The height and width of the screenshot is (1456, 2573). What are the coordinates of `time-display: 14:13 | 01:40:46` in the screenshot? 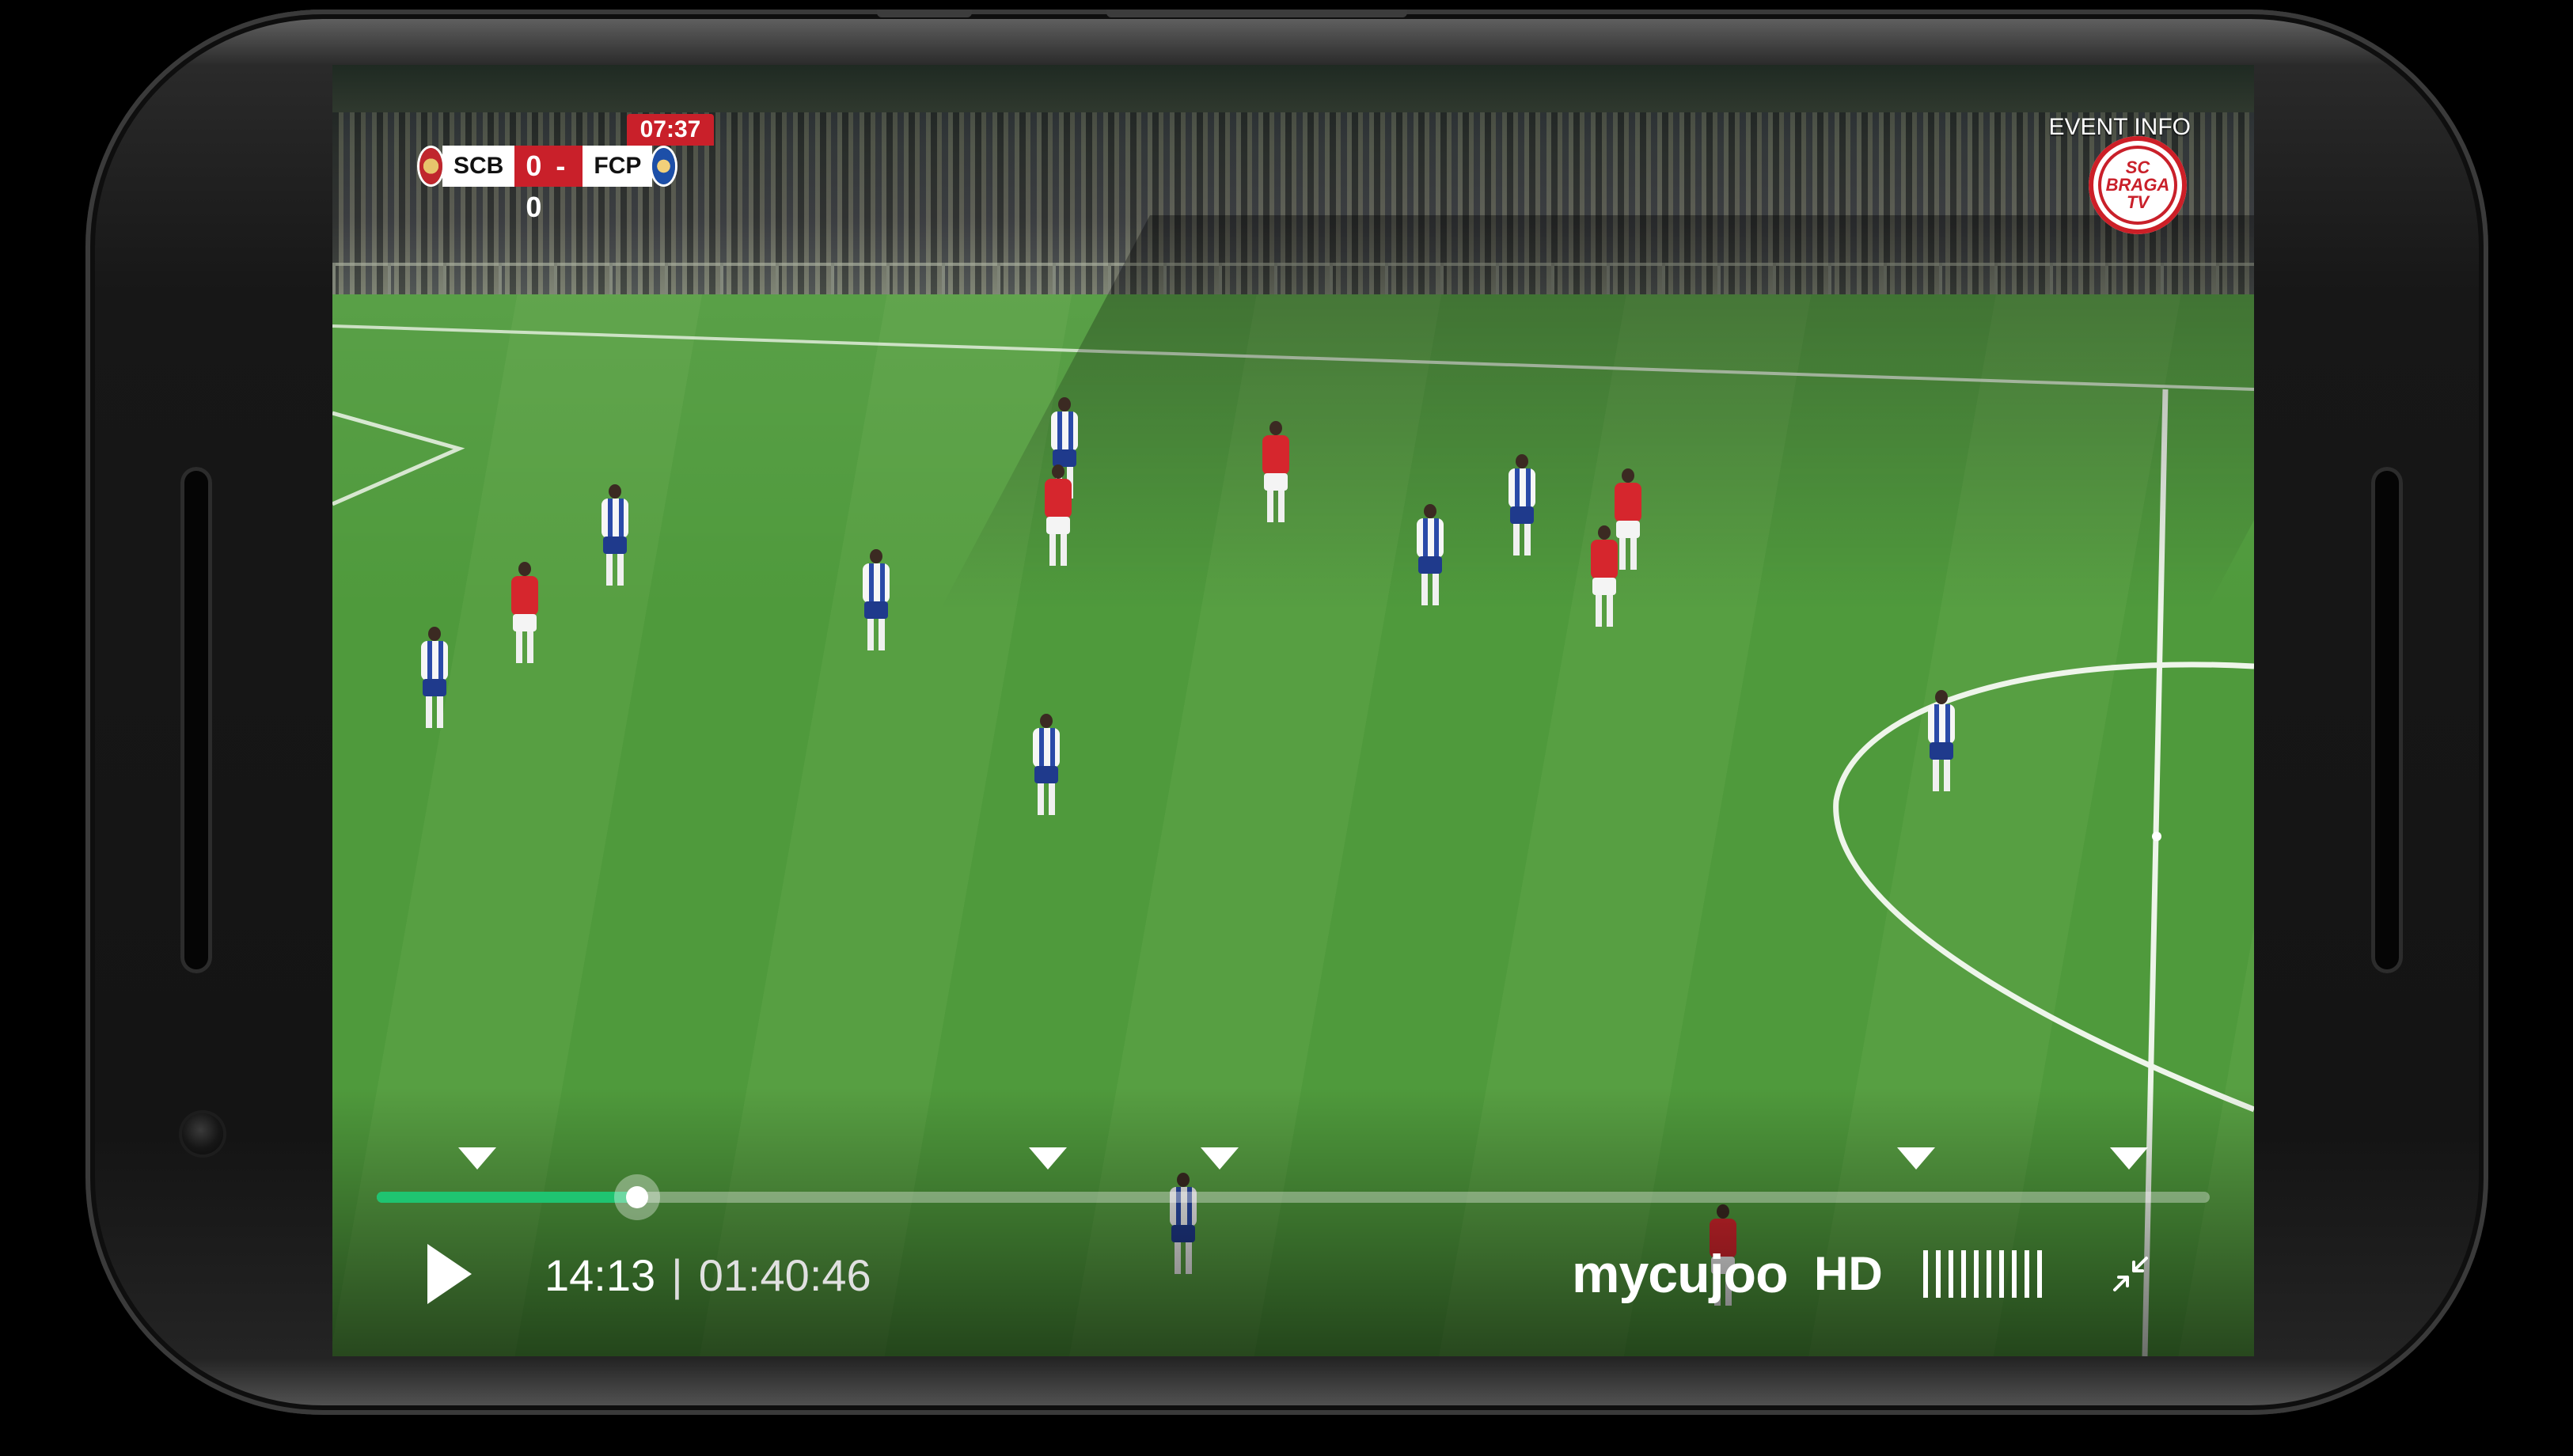 It's located at (708, 1275).